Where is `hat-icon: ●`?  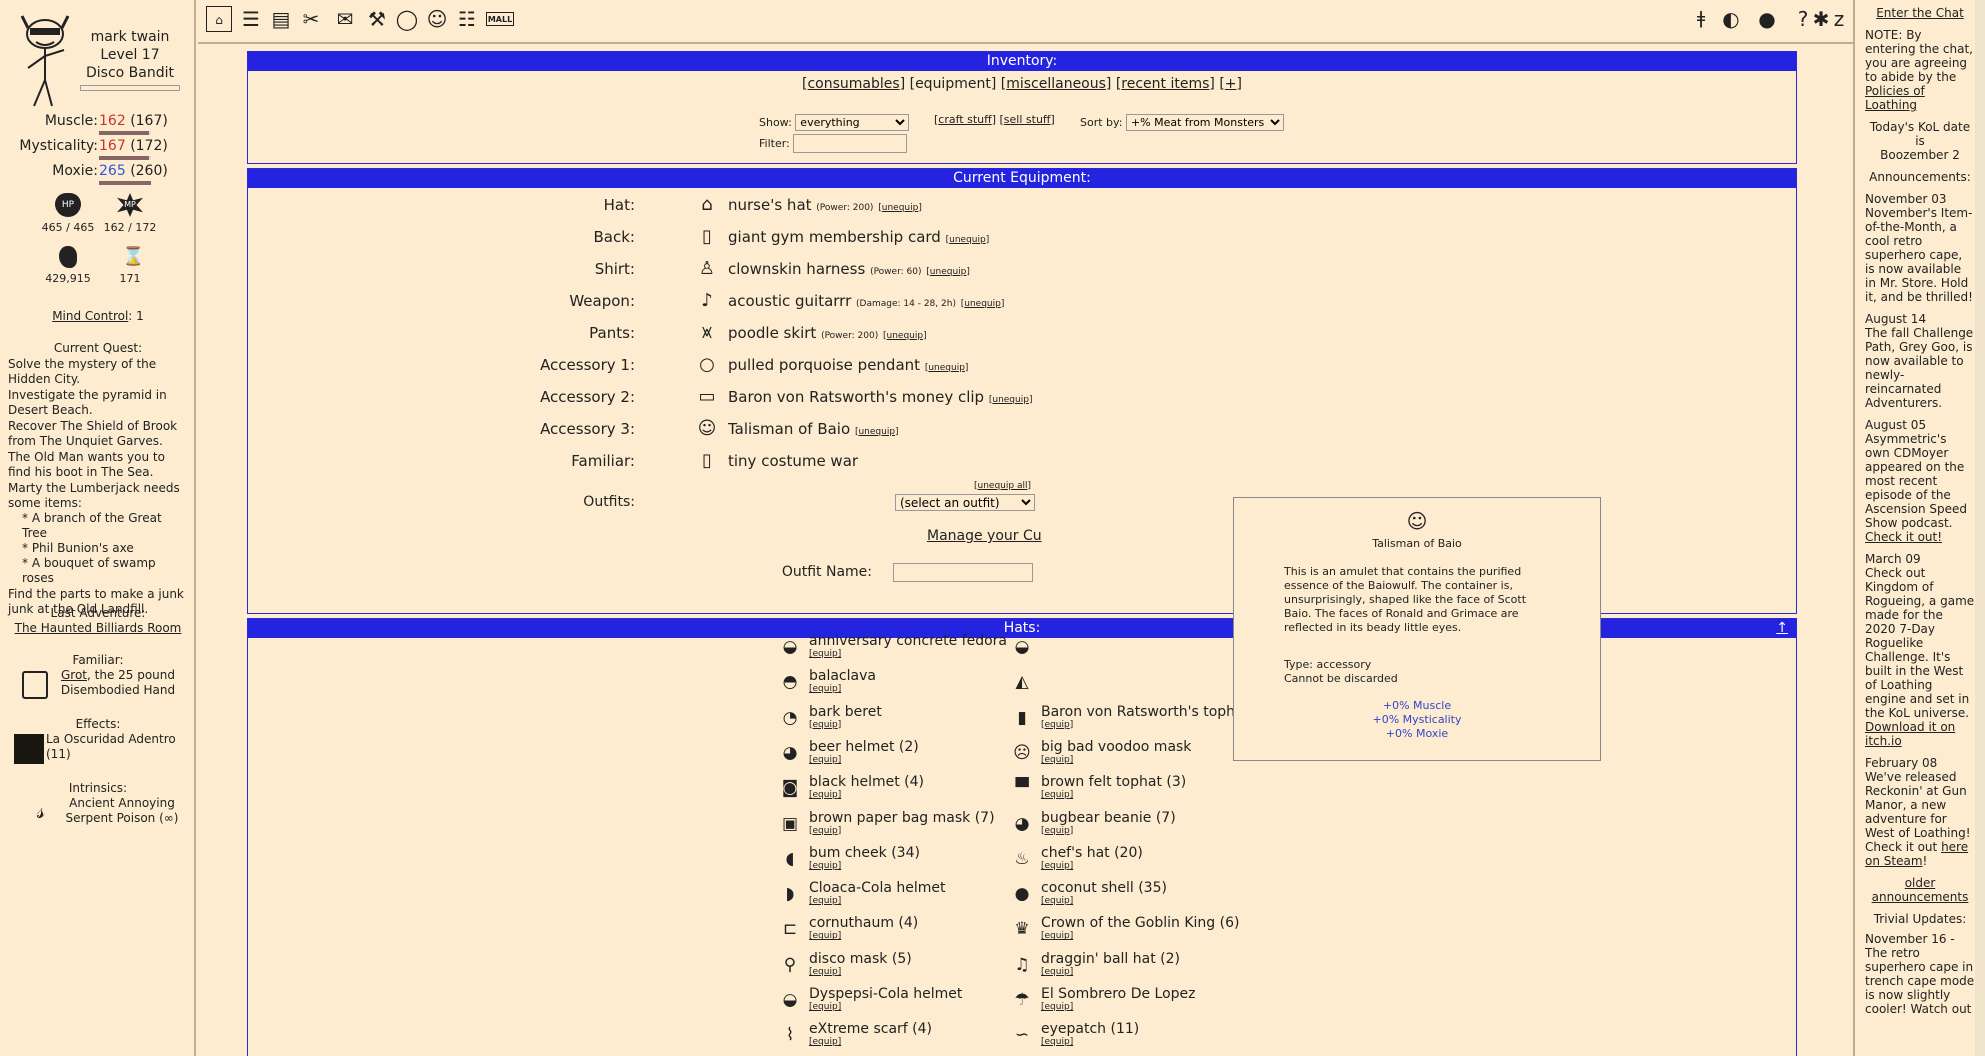 hat-icon: ● is located at coordinates (1022, 894).